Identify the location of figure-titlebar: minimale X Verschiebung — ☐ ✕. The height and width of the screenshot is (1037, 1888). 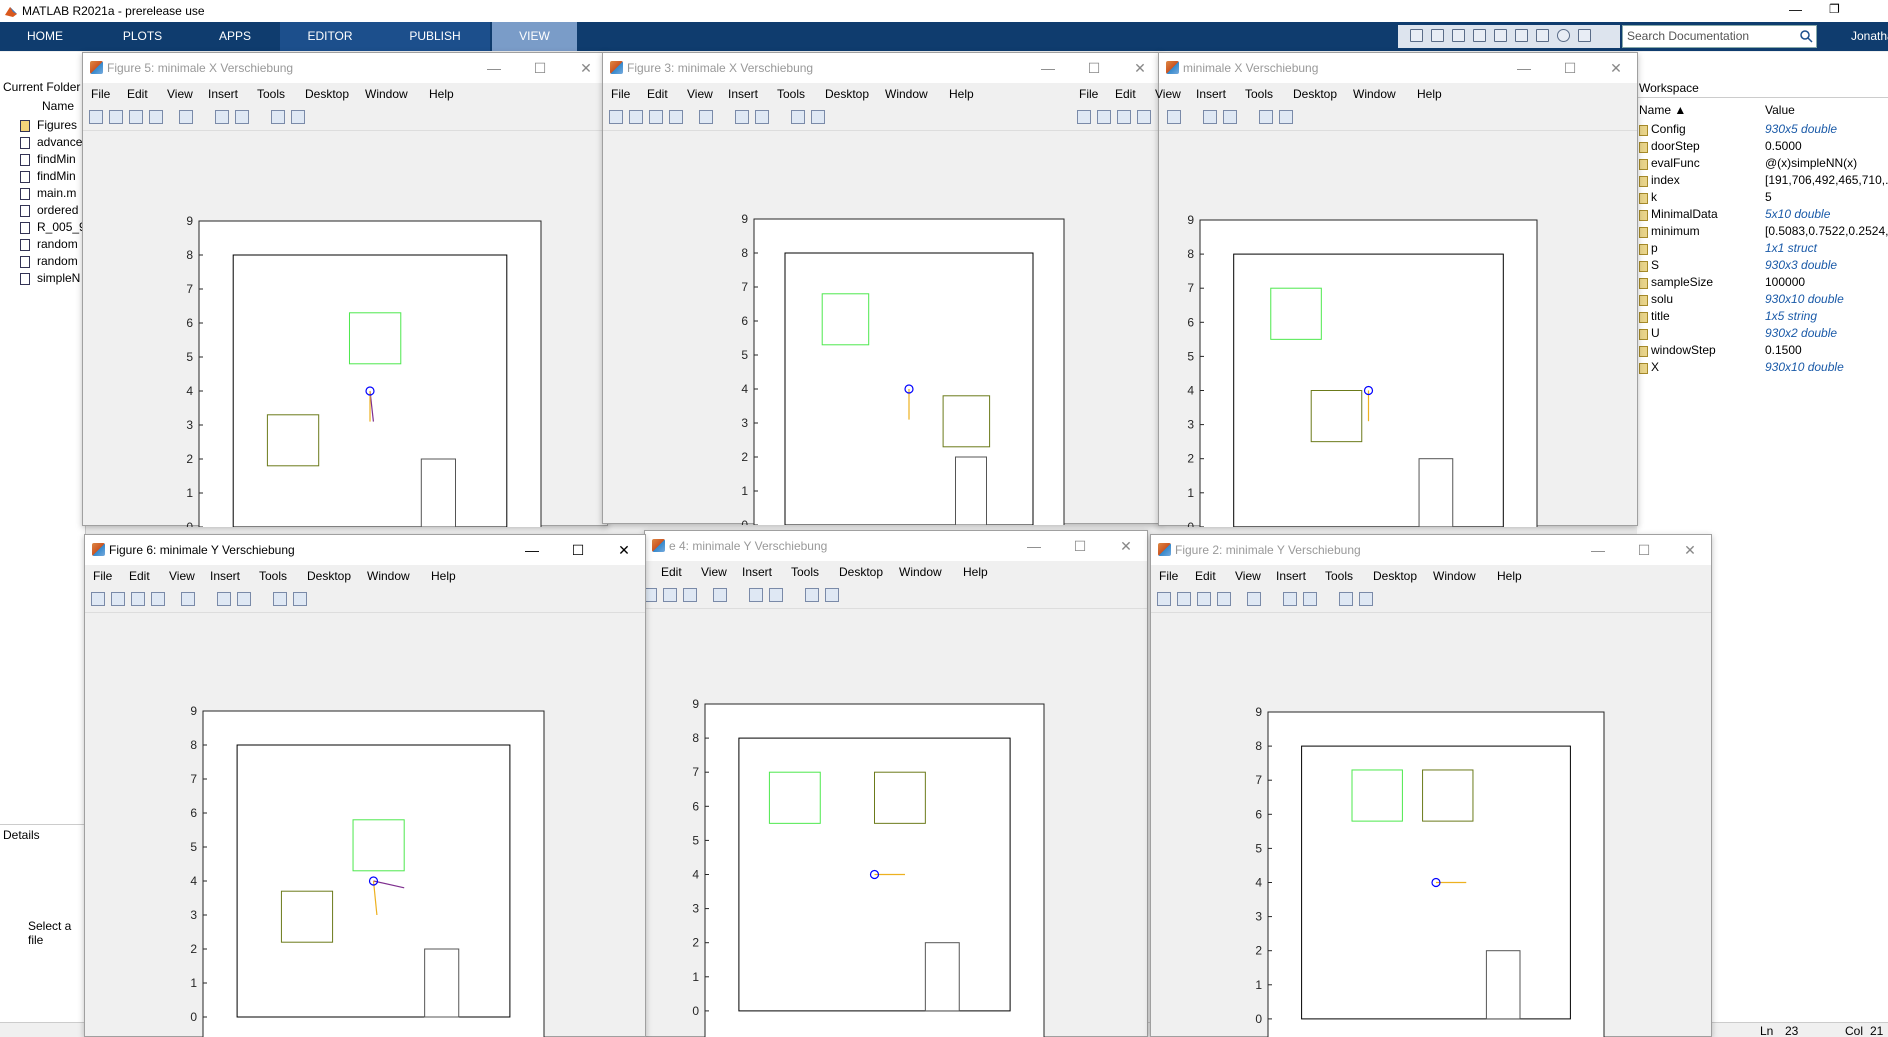
(1398, 68).